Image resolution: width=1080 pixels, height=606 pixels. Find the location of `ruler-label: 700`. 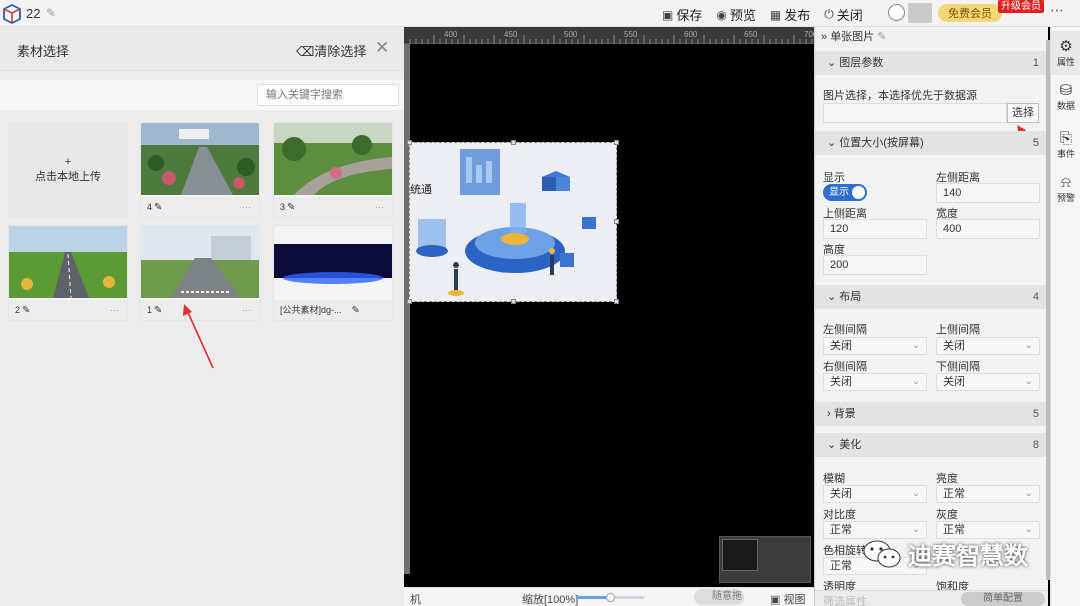

ruler-label: 700 is located at coordinates (809, 34).